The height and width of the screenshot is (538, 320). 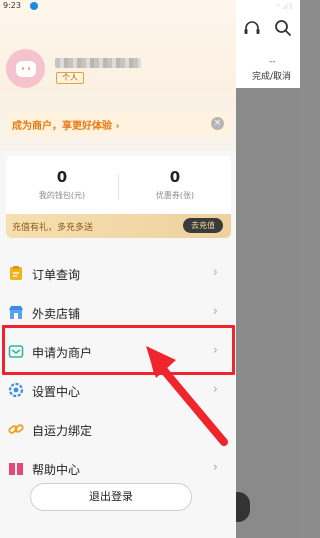 What do you see at coordinates (150, 6) in the screenshot?
I see `status-bar: 9:23 ▾◢▮` at bounding box center [150, 6].